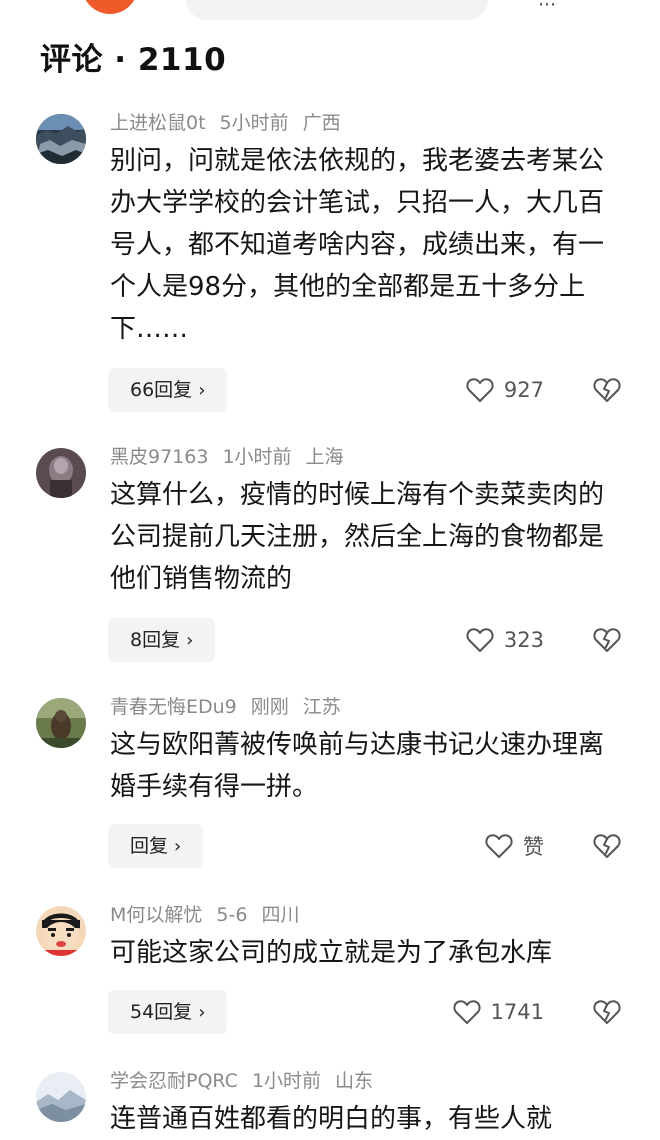 This screenshot has width=660, height=1140. I want to click on username: 上进松鼠0t, so click(158, 123).